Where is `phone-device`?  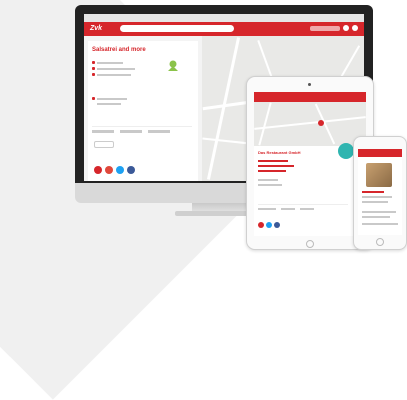
phone-device is located at coordinates (380, 193).